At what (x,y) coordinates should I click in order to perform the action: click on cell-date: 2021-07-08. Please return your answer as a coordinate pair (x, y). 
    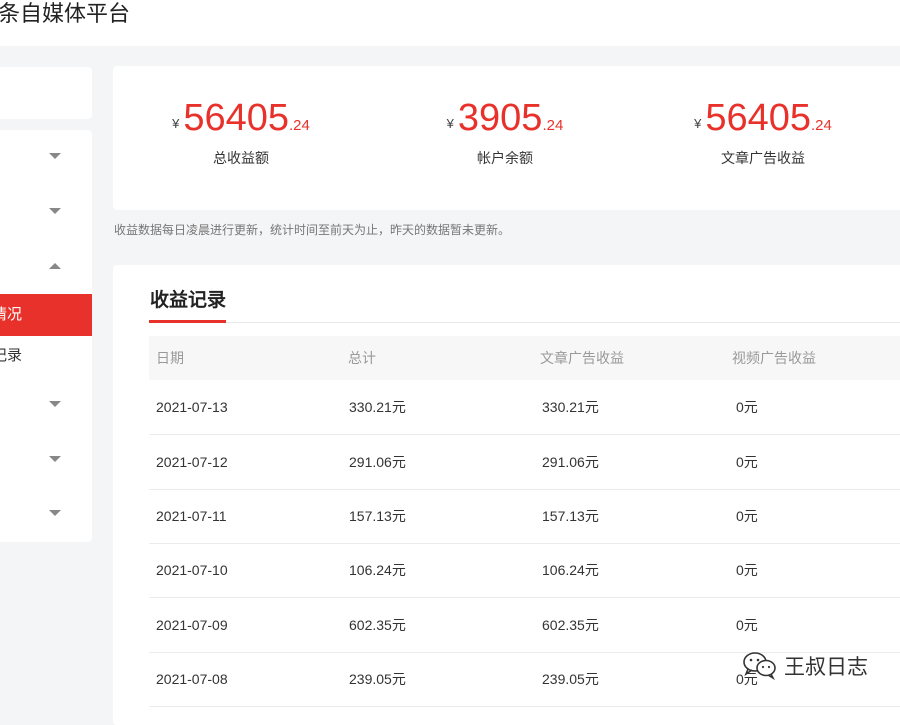
    Looking at the image, I should click on (192, 679).